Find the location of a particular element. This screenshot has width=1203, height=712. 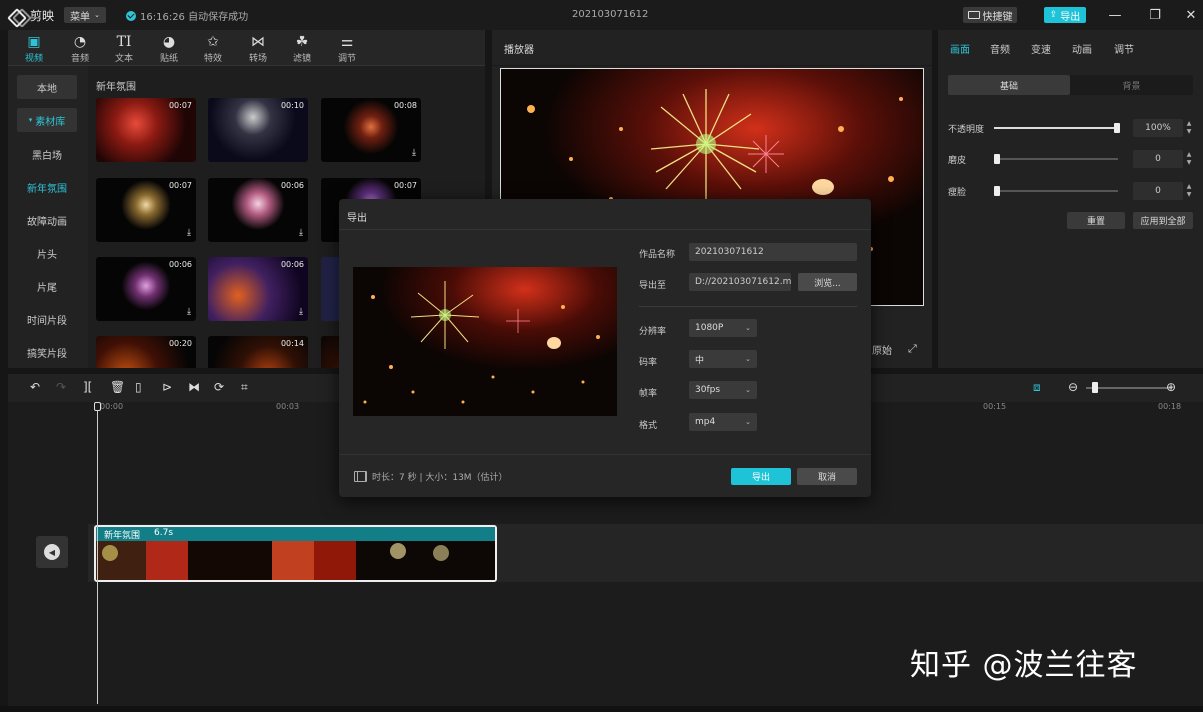

tab-audio: ◔ 音频 is located at coordinates (80, 48).